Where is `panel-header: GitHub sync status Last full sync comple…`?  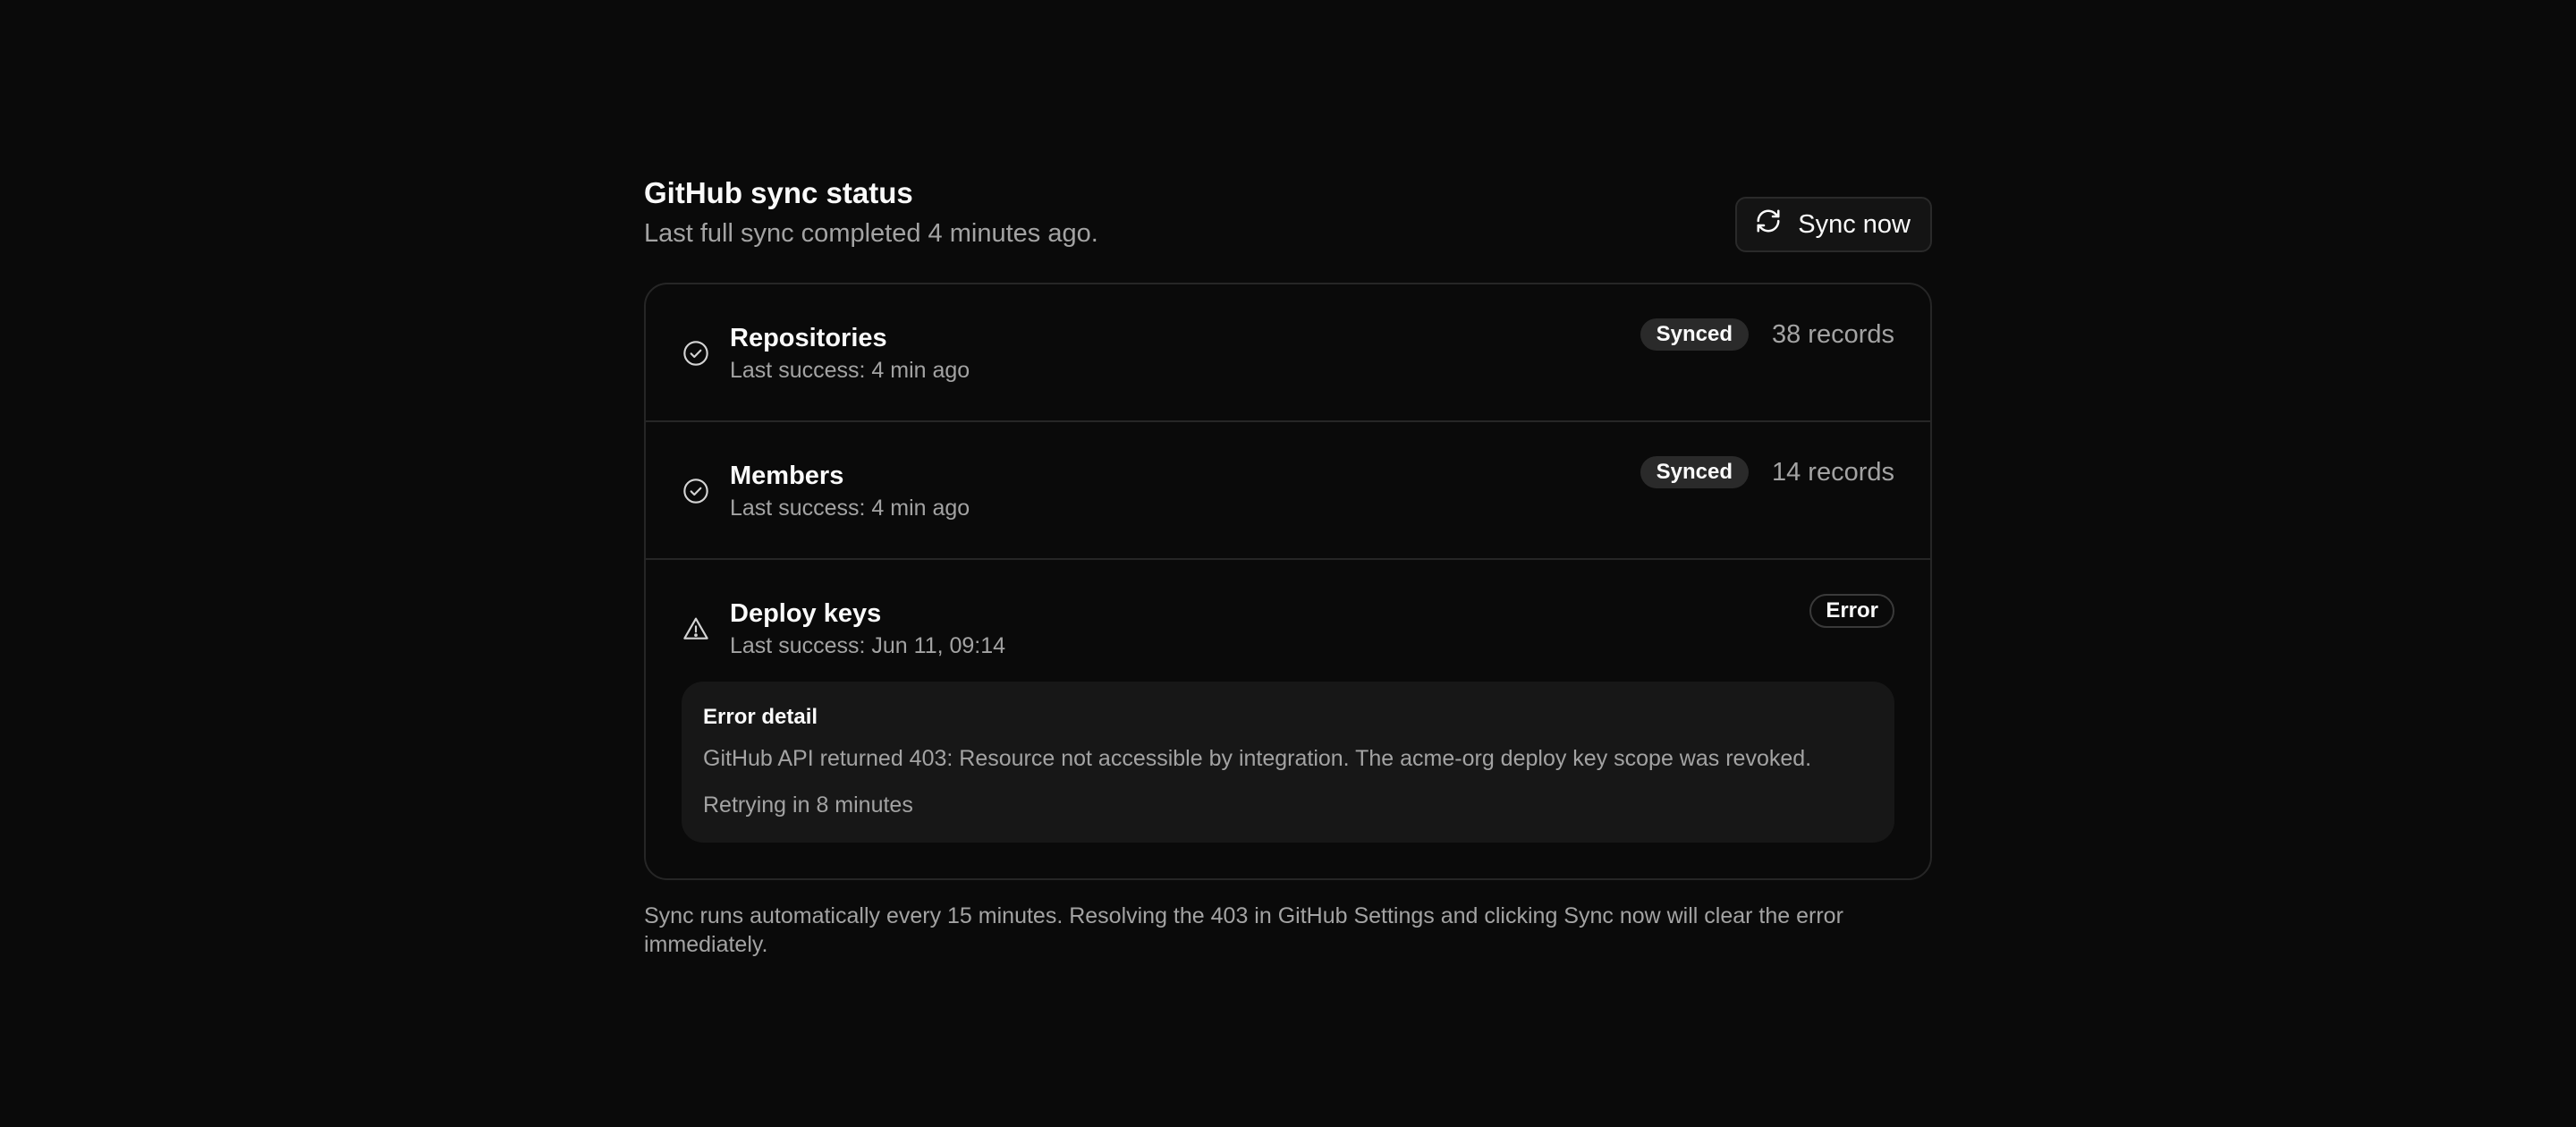 panel-header: GitHub sync status Last full sync comple… is located at coordinates (1288, 229).